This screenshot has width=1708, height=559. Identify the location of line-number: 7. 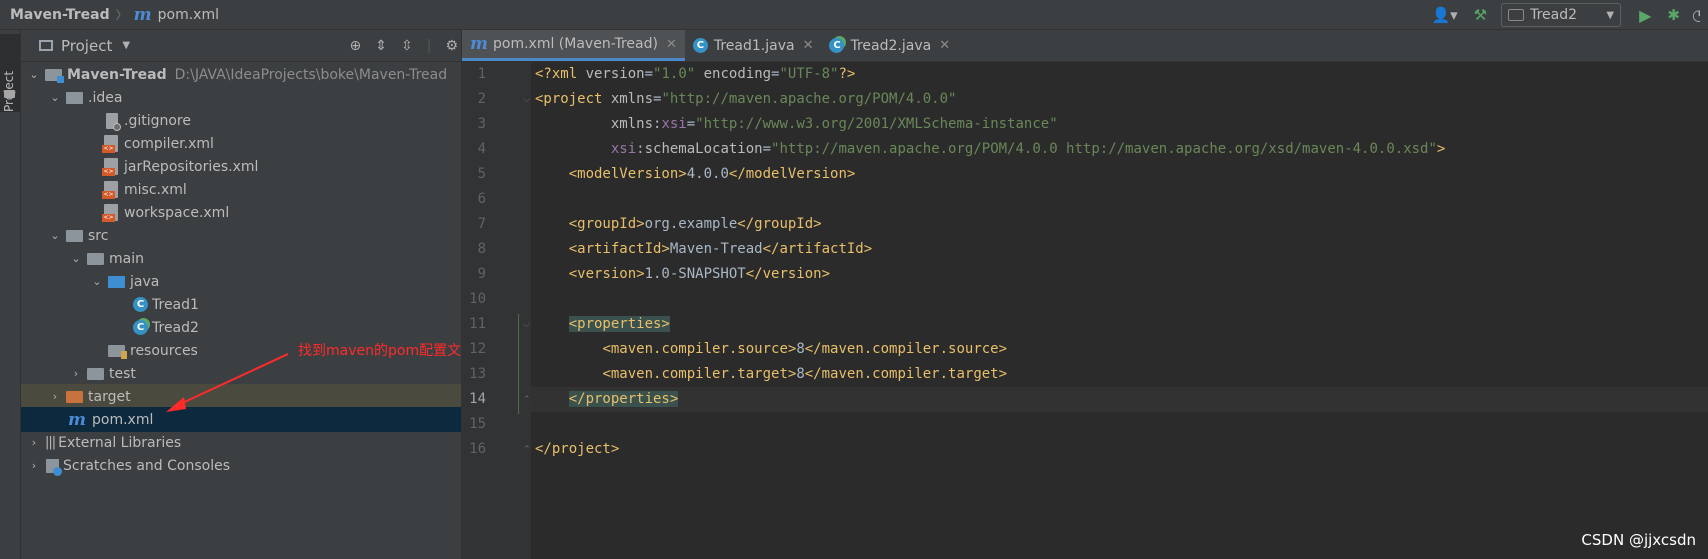
(481, 224).